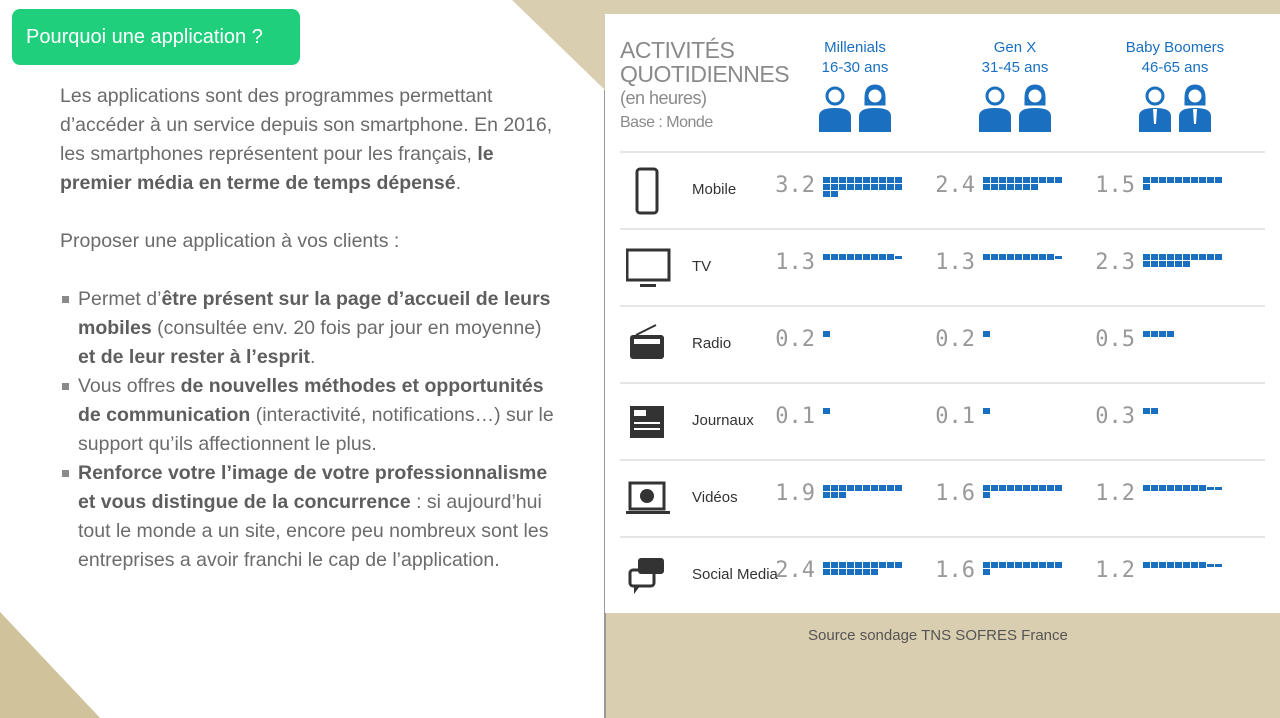 This screenshot has height=718, width=1280. Describe the element at coordinates (648, 268) in the screenshot. I see `tv-icon` at that location.